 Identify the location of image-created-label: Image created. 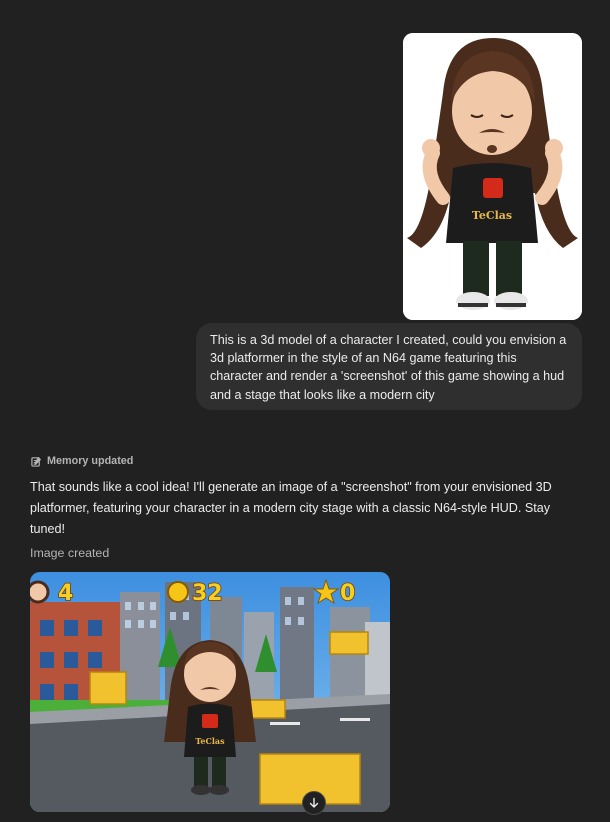
(70, 553).